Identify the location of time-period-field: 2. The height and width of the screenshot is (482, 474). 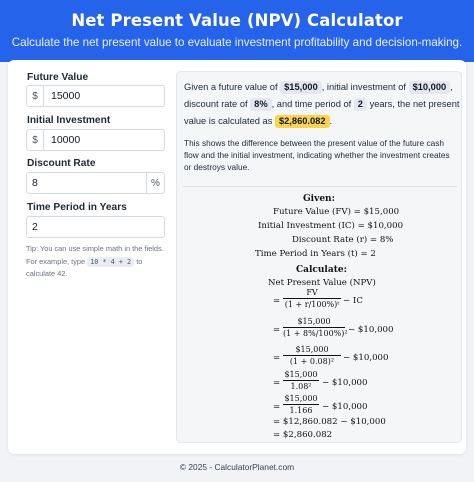
(95, 227).